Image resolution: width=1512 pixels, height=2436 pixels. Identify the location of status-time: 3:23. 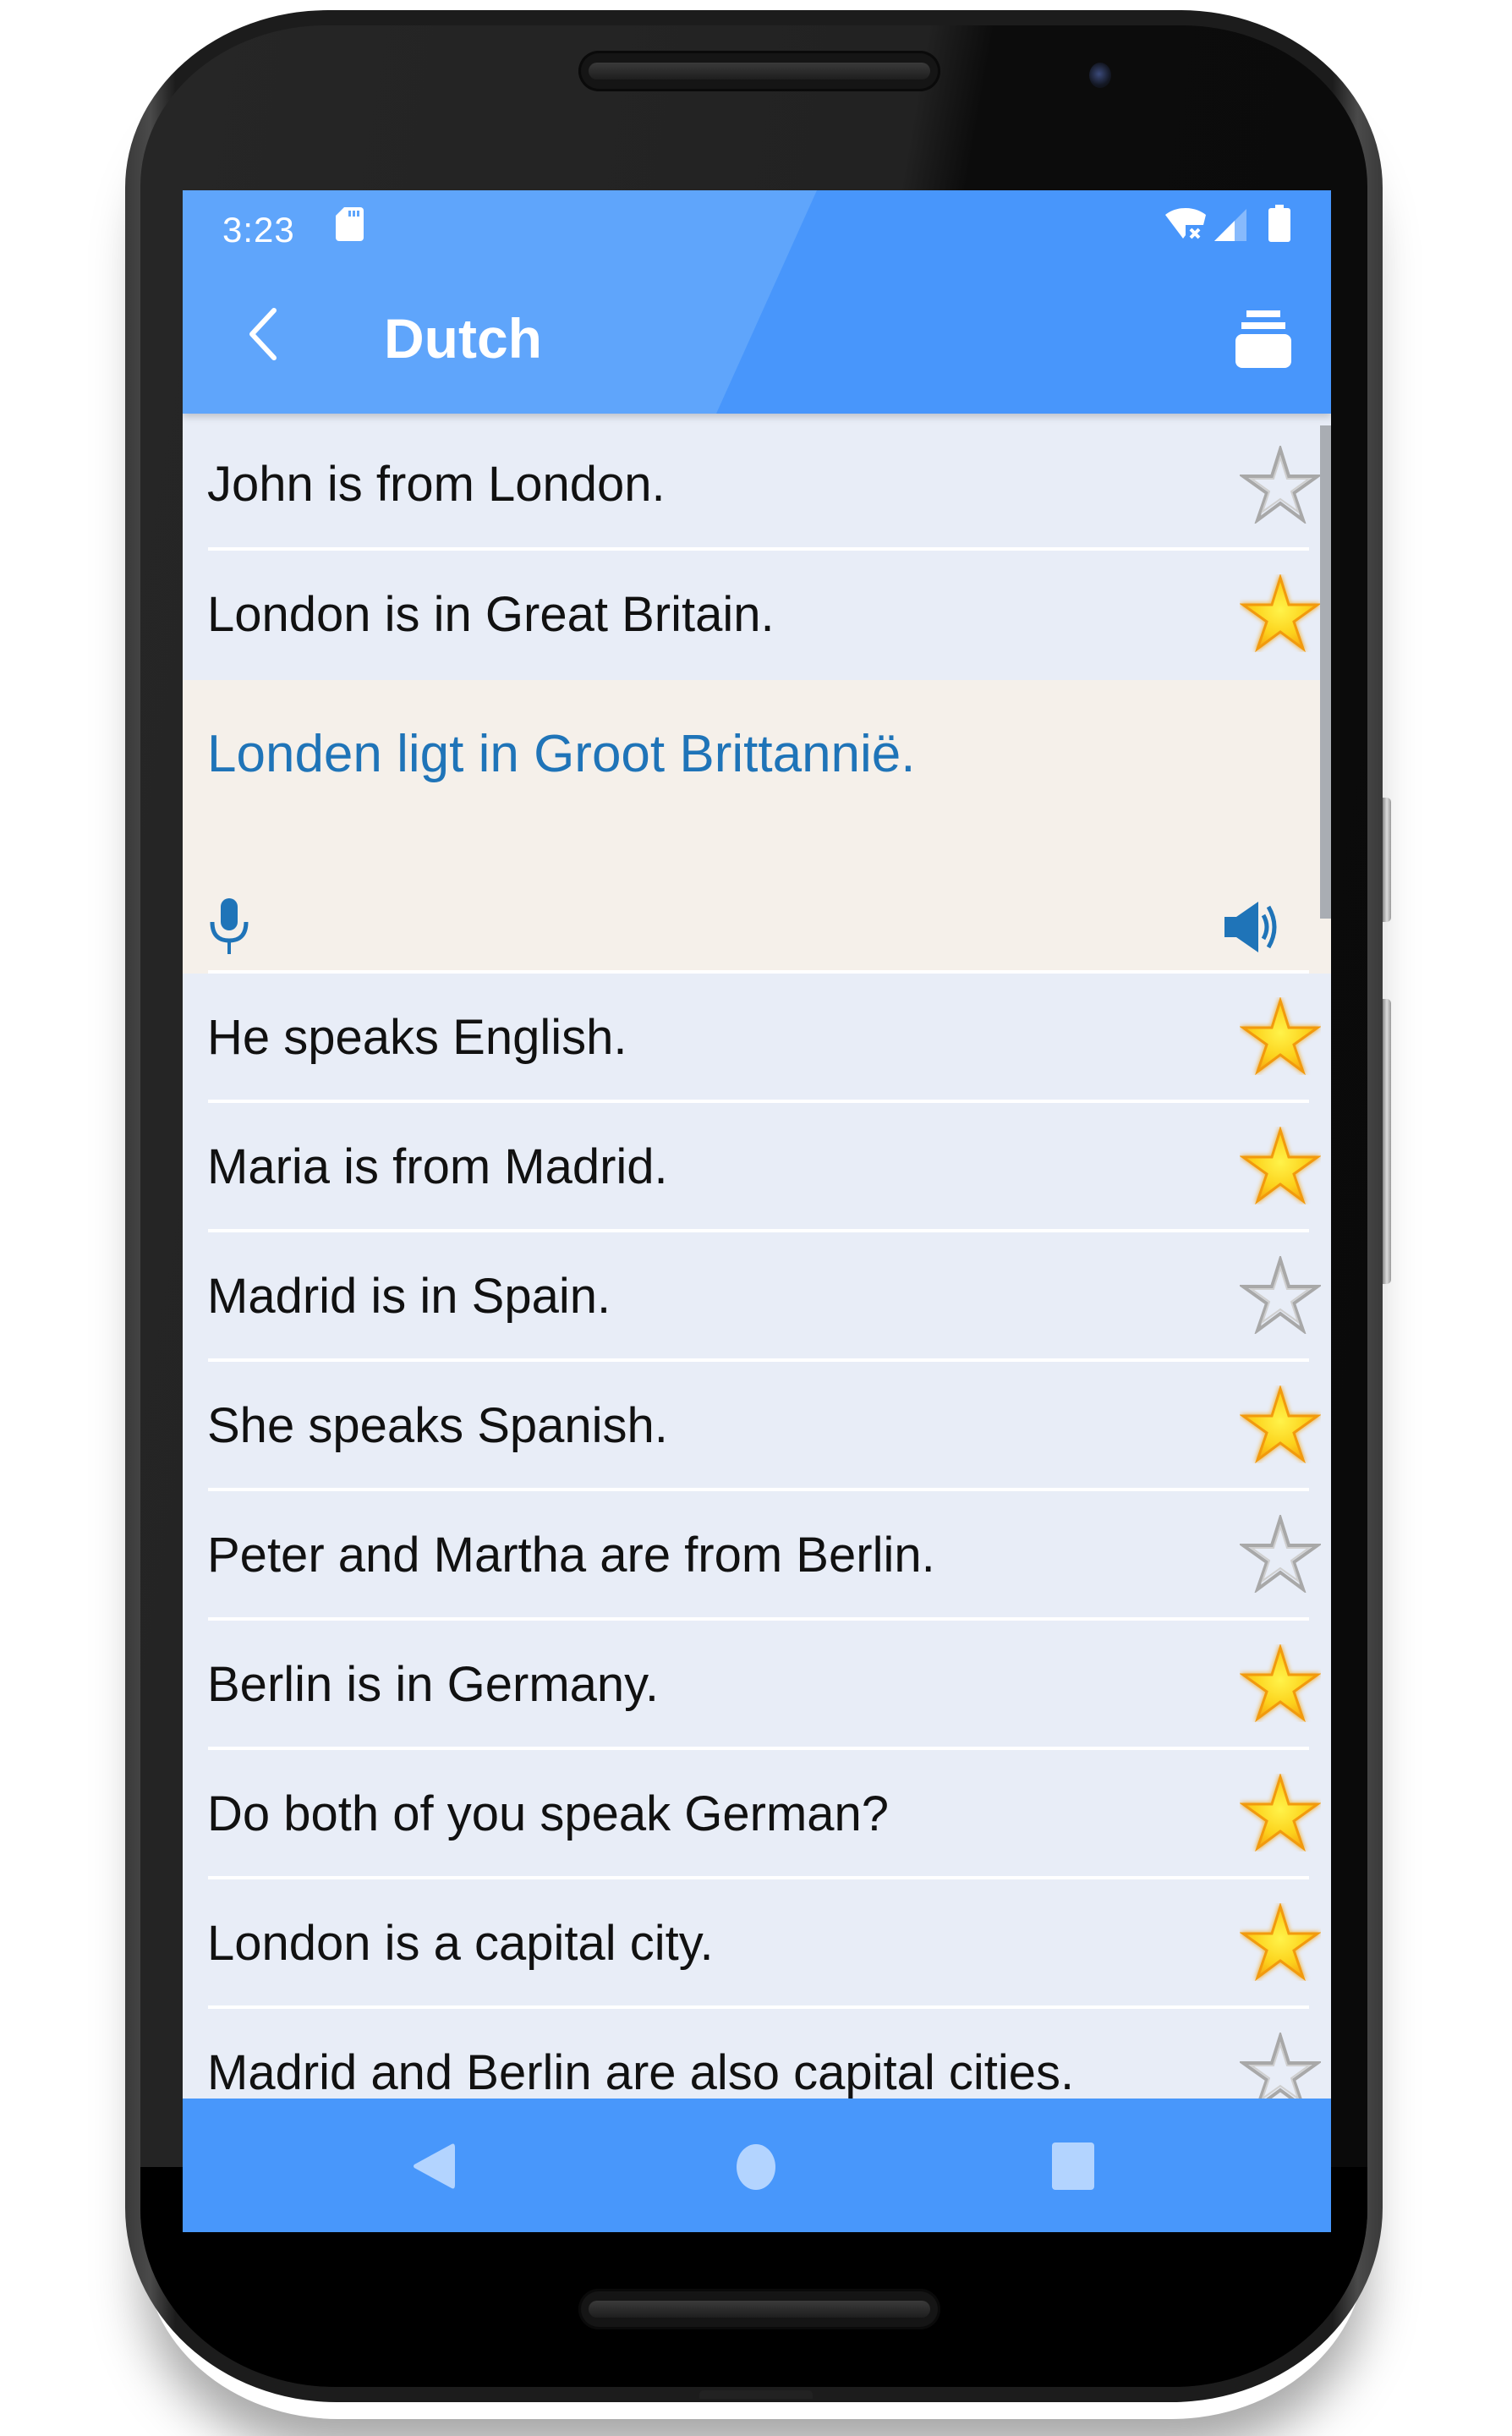
(258, 230).